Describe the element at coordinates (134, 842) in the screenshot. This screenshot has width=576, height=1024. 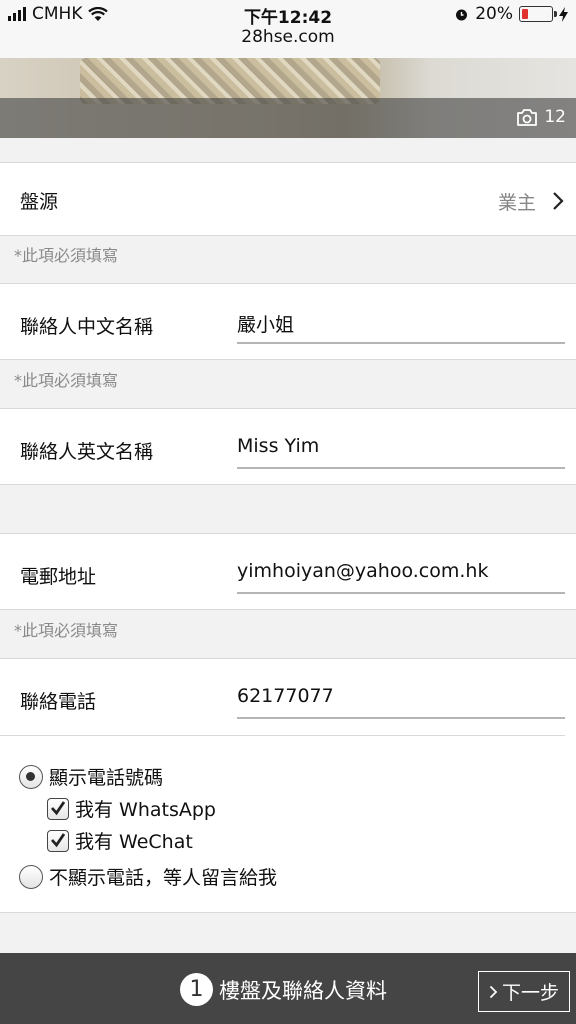
I see `wechat-label: 我有 WeChat` at that location.